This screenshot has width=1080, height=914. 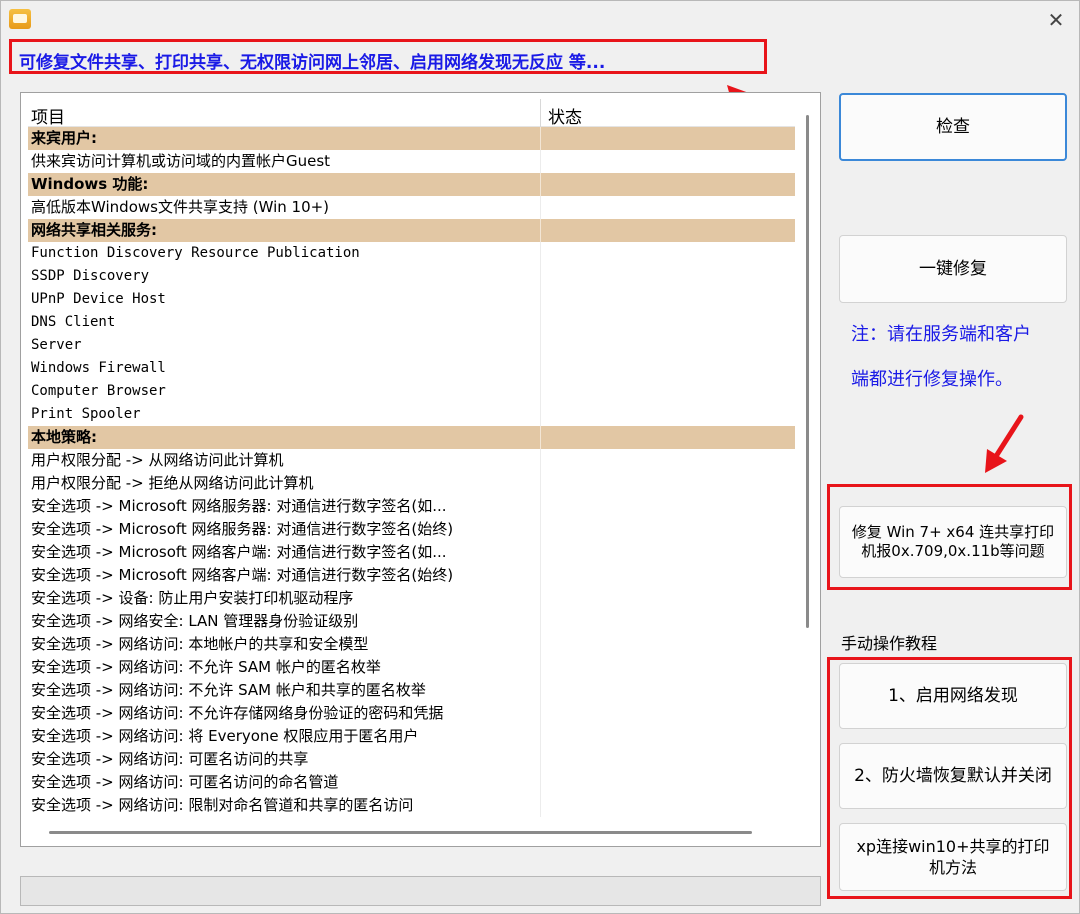 I want to click on manual-tutorial-label: 手动操作教程, so click(x=889, y=643).